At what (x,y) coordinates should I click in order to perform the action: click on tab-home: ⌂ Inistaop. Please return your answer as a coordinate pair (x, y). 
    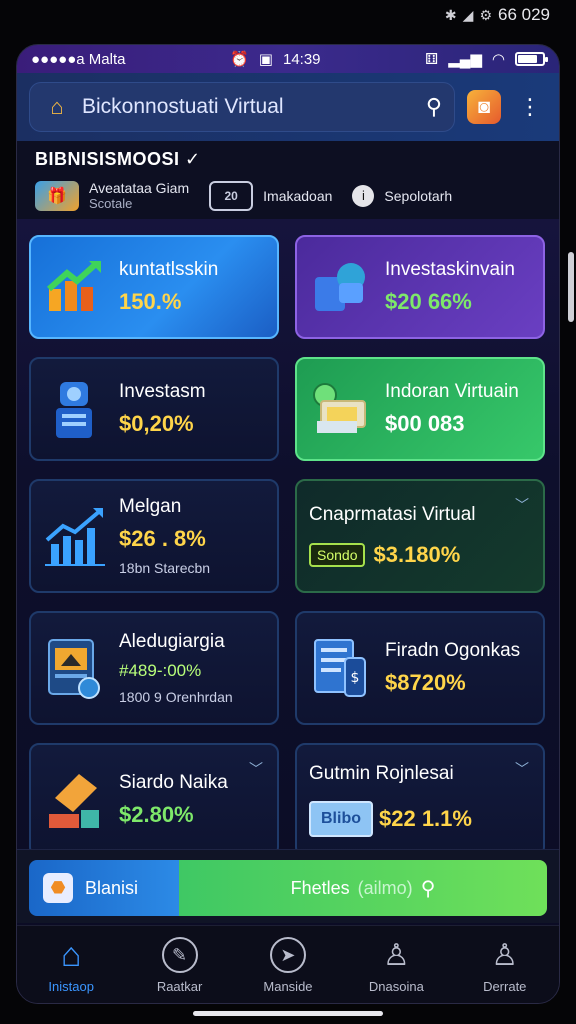
    Looking at the image, I should click on (71, 965).